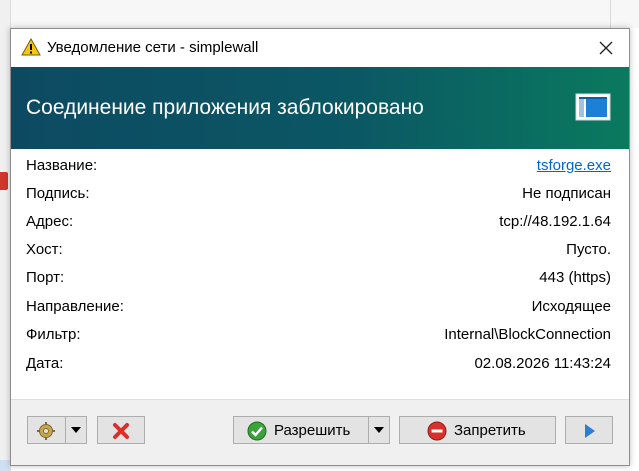 The height and width of the screenshot is (471, 639). I want to click on allow-button-label: Разрешить, so click(312, 430).